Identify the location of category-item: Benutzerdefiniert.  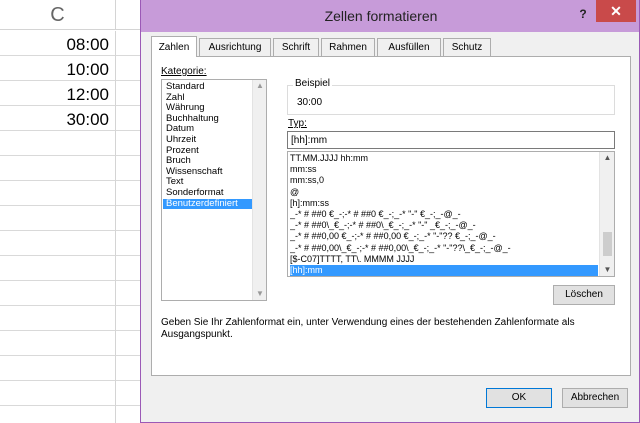
(208, 204).